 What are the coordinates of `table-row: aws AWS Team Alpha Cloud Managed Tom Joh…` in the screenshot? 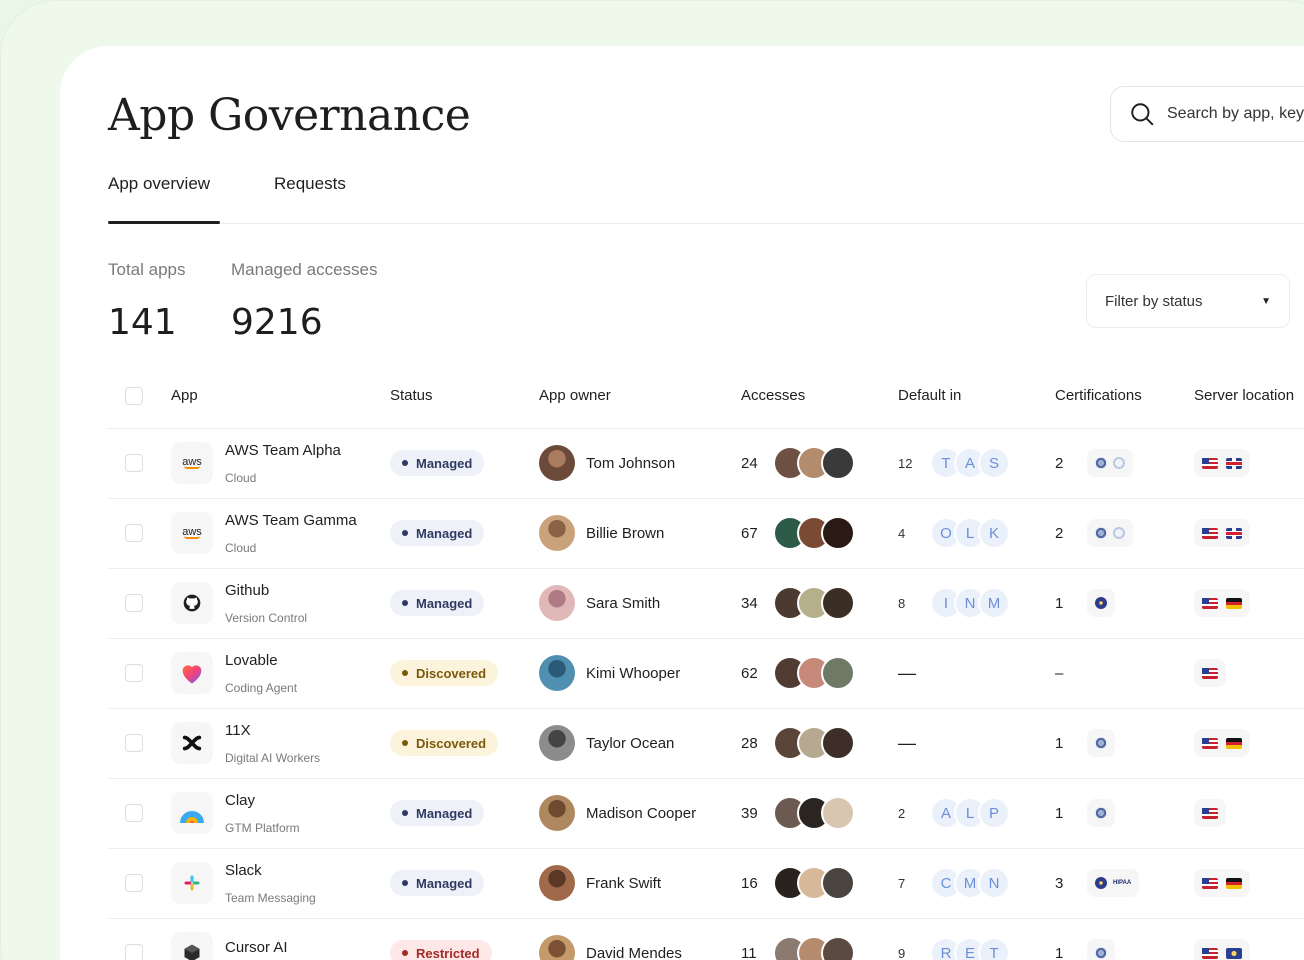 It's located at (706, 463).